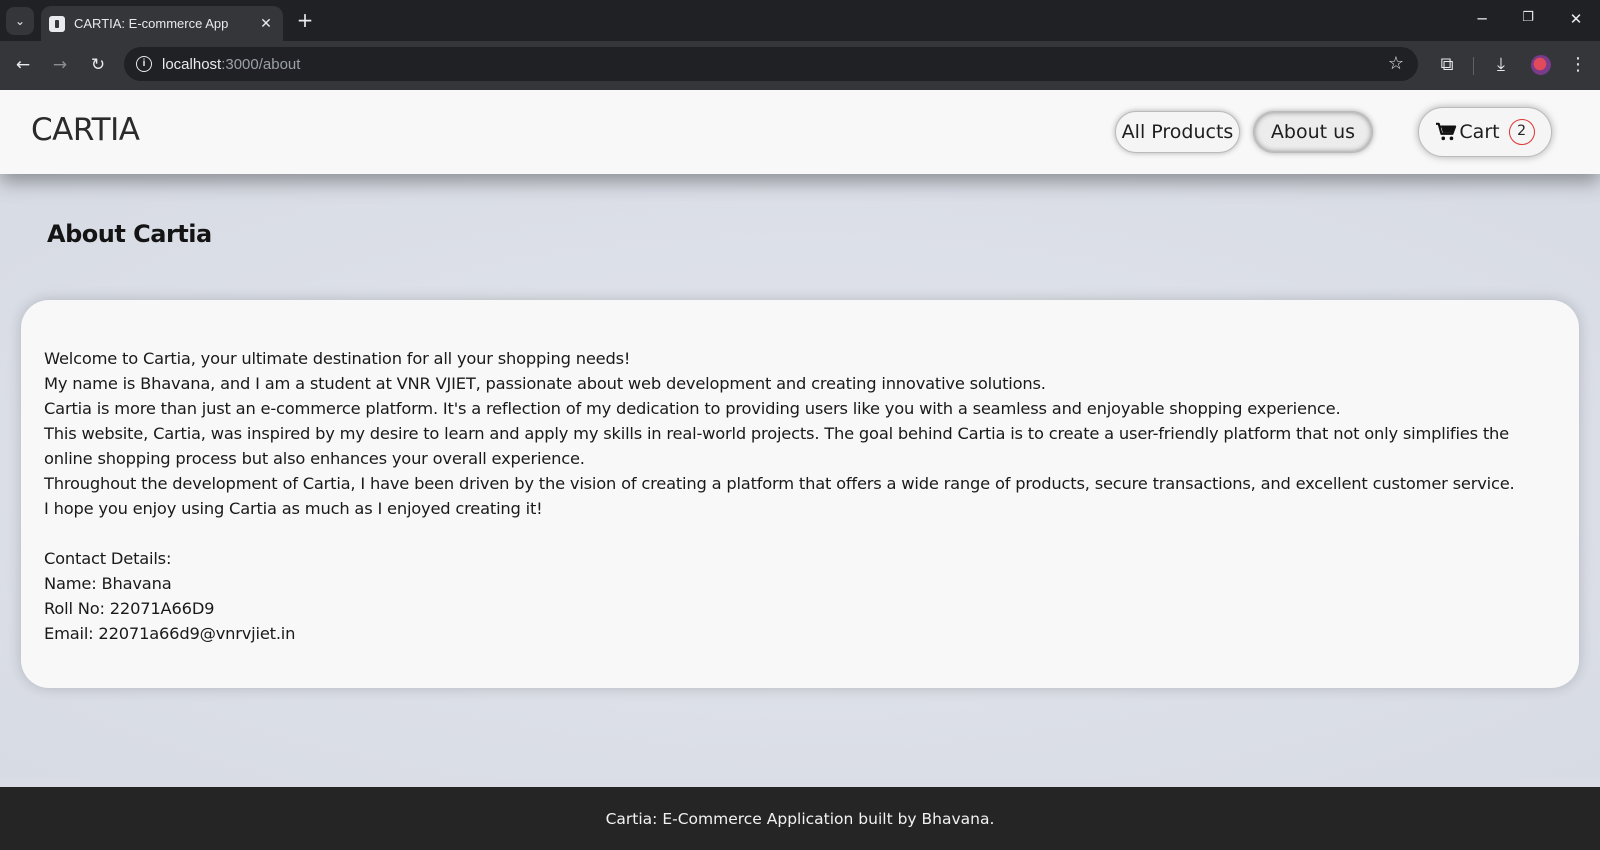  I want to click on nav-all-products-button: All Products, so click(1177, 132).